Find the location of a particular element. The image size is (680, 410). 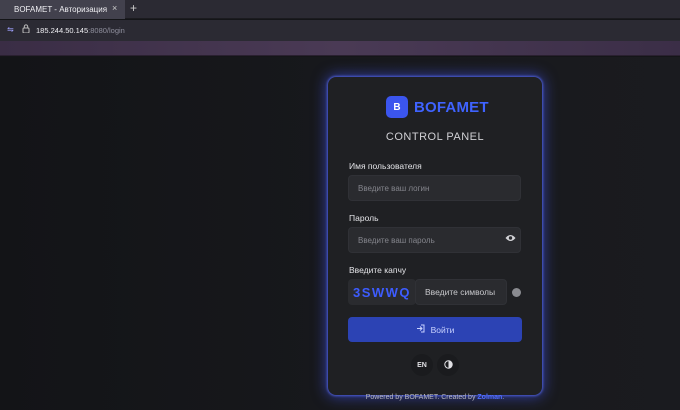

footer-credit: Powered by BOFAMET. Created by Zolman. is located at coordinates (435, 397).